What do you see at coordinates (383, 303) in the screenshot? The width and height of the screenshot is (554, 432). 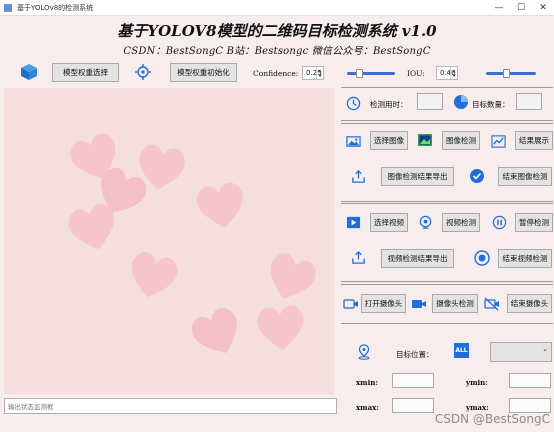 I see `open-camera-button: 打开摄像头` at bounding box center [383, 303].